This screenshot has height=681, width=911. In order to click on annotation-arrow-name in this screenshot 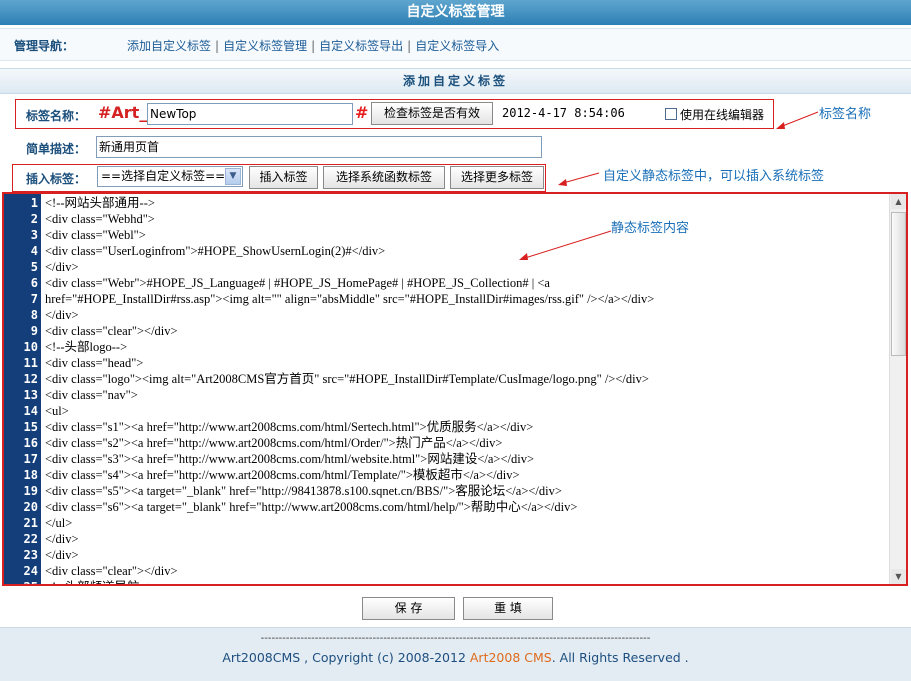, I will do `click(797, 120)`.